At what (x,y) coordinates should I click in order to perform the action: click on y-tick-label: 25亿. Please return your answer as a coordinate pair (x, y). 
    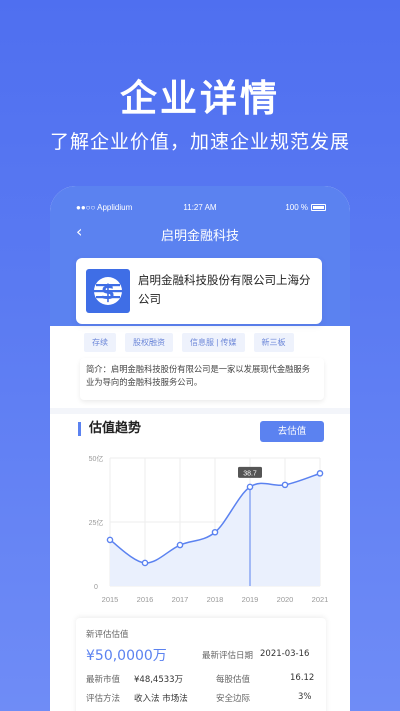
    Looking at the image, I should click on (96, 522).